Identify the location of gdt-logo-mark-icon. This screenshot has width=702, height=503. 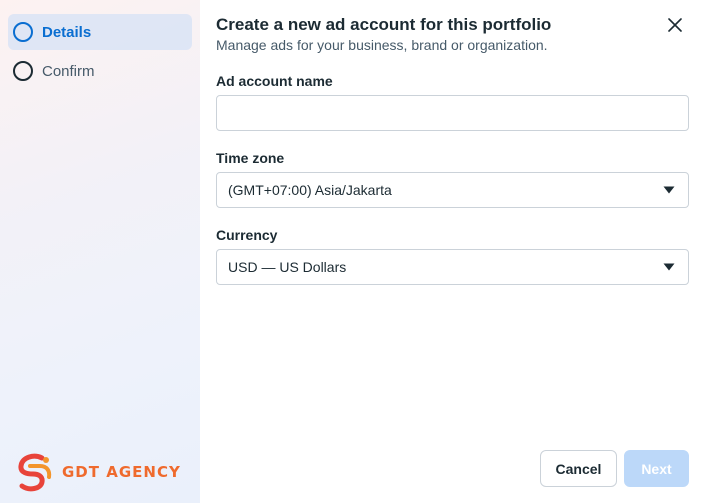
(35, 472).